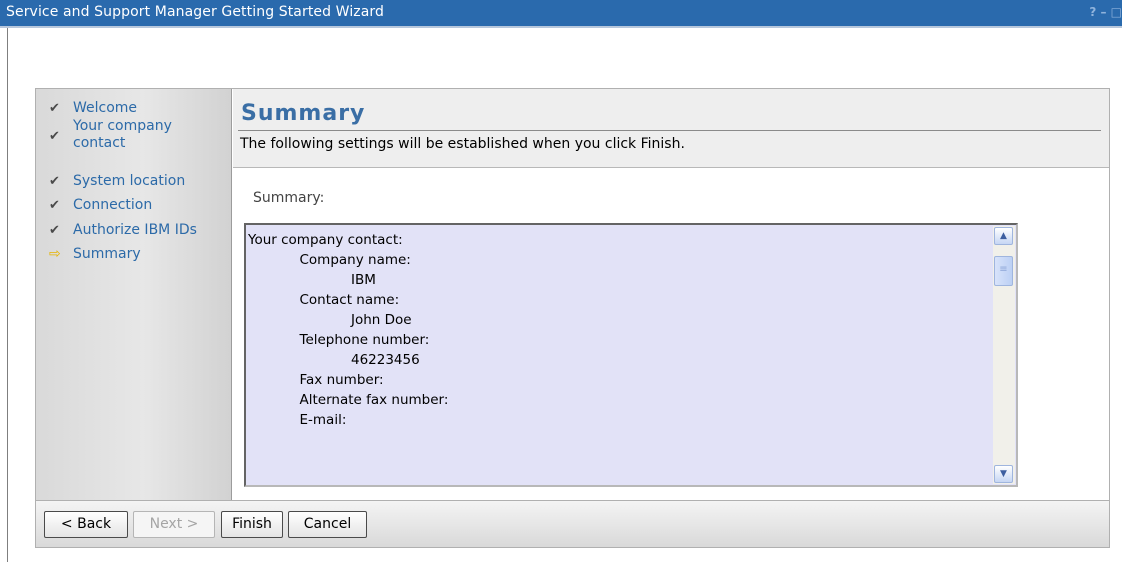 The image size is (1122, 562). What do you see at coordinates (572, 523) in the screenshot?
I see `wizard-button-bar: < Back Next > Finish Cancel` at bounding box center [572, 523].